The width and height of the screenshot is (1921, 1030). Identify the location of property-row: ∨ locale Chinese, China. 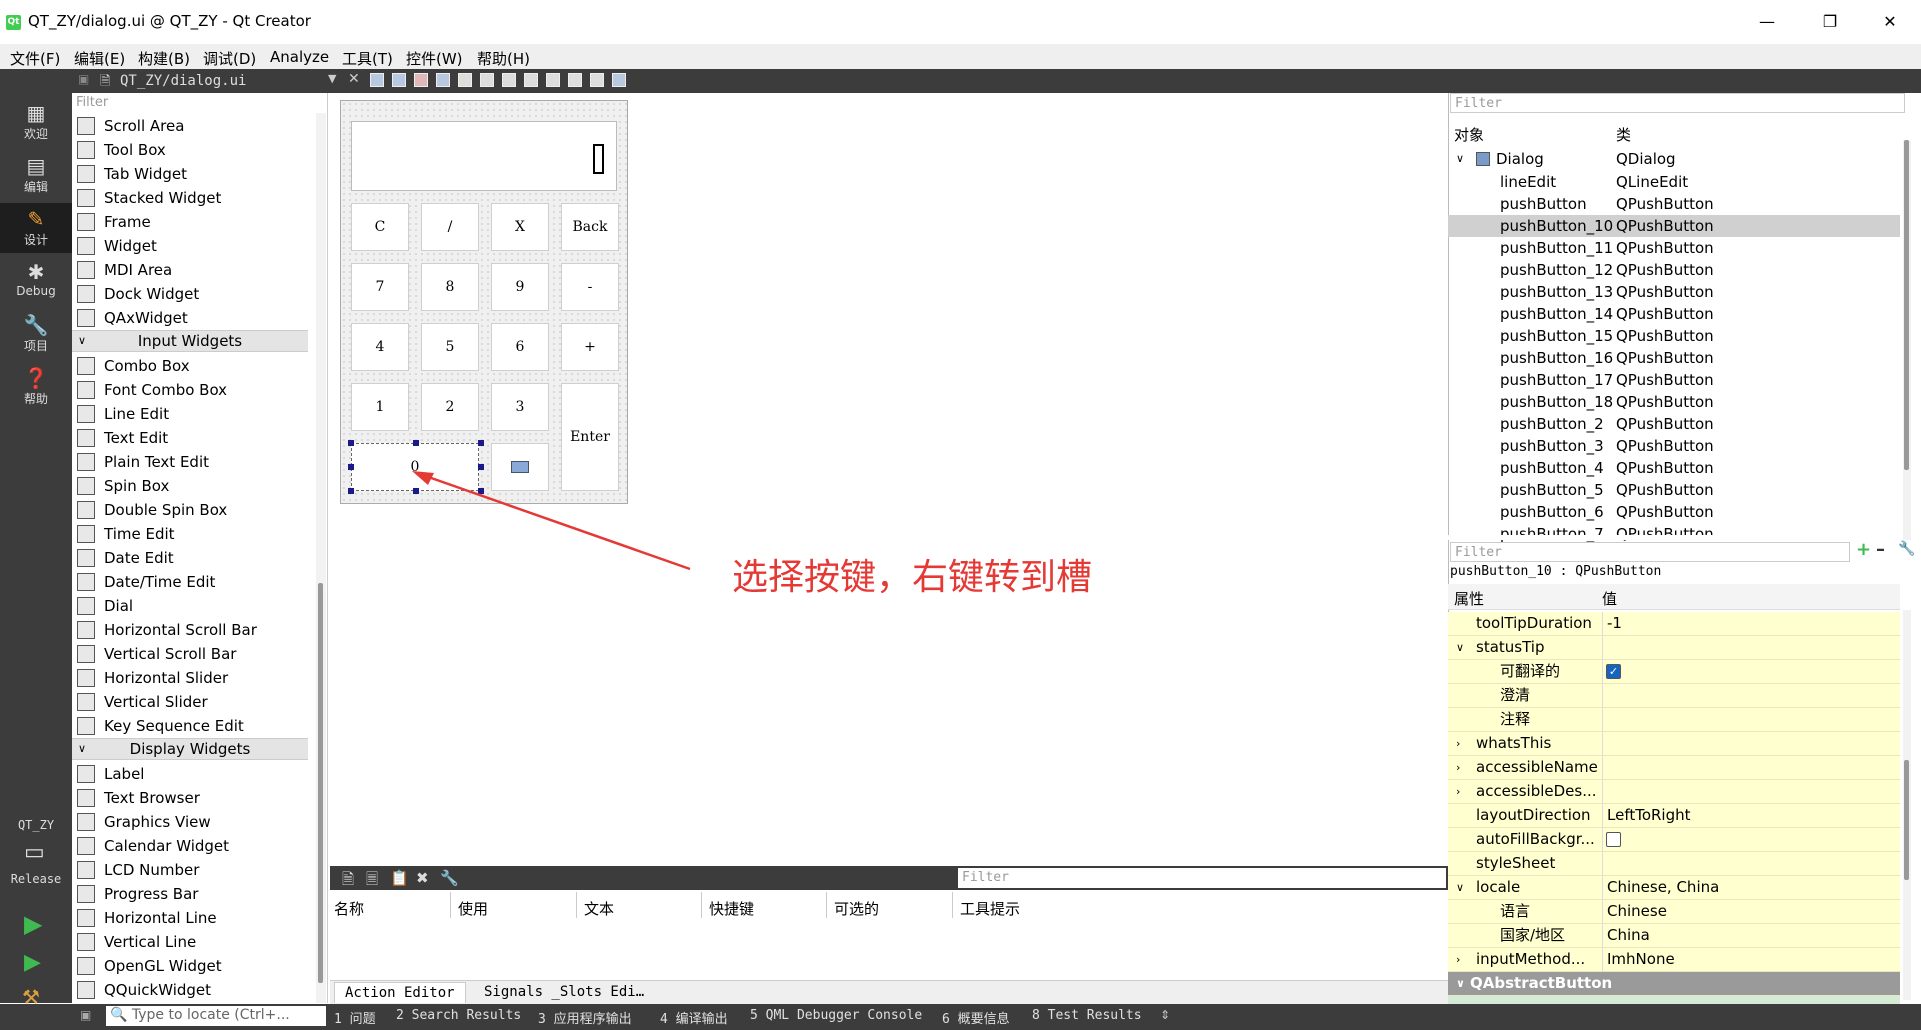
(1674, 888).